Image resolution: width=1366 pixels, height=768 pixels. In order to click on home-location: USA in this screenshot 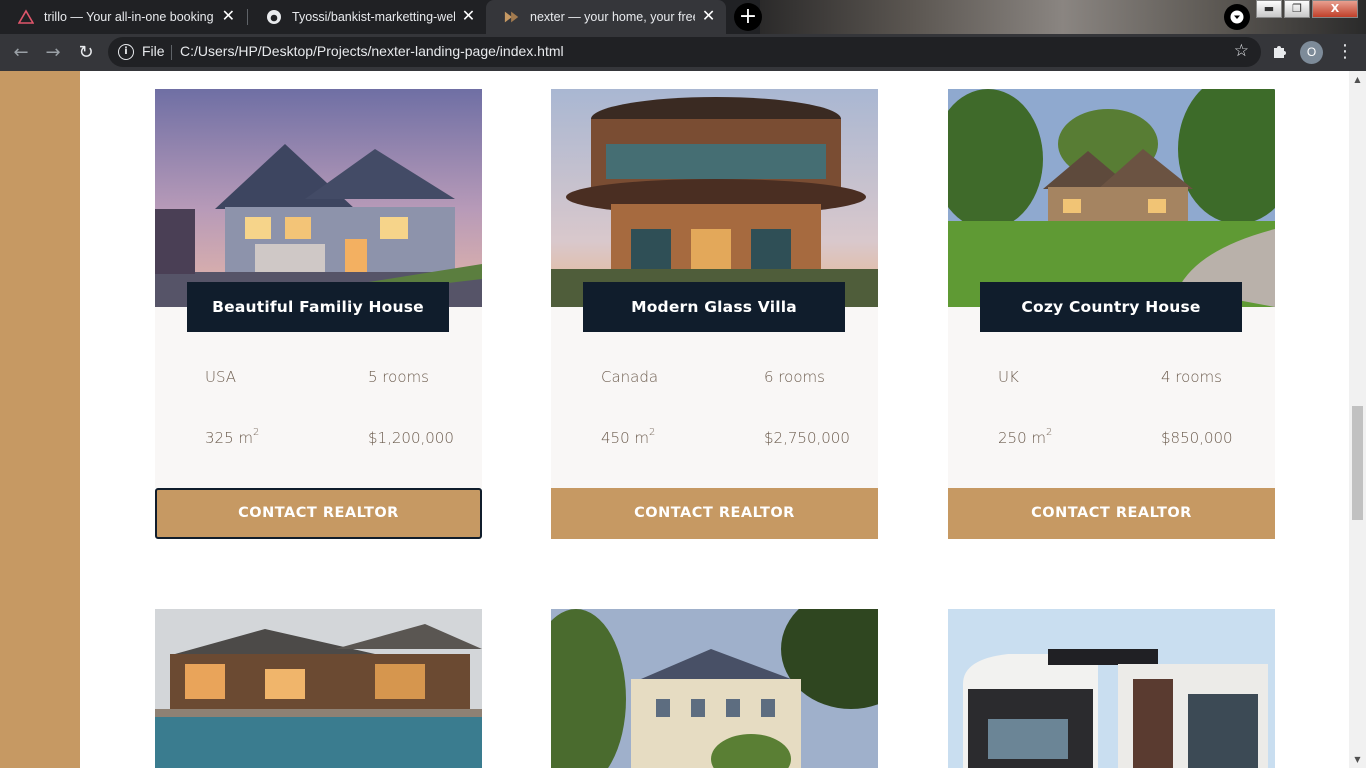, I will do `click(221, 377)`.